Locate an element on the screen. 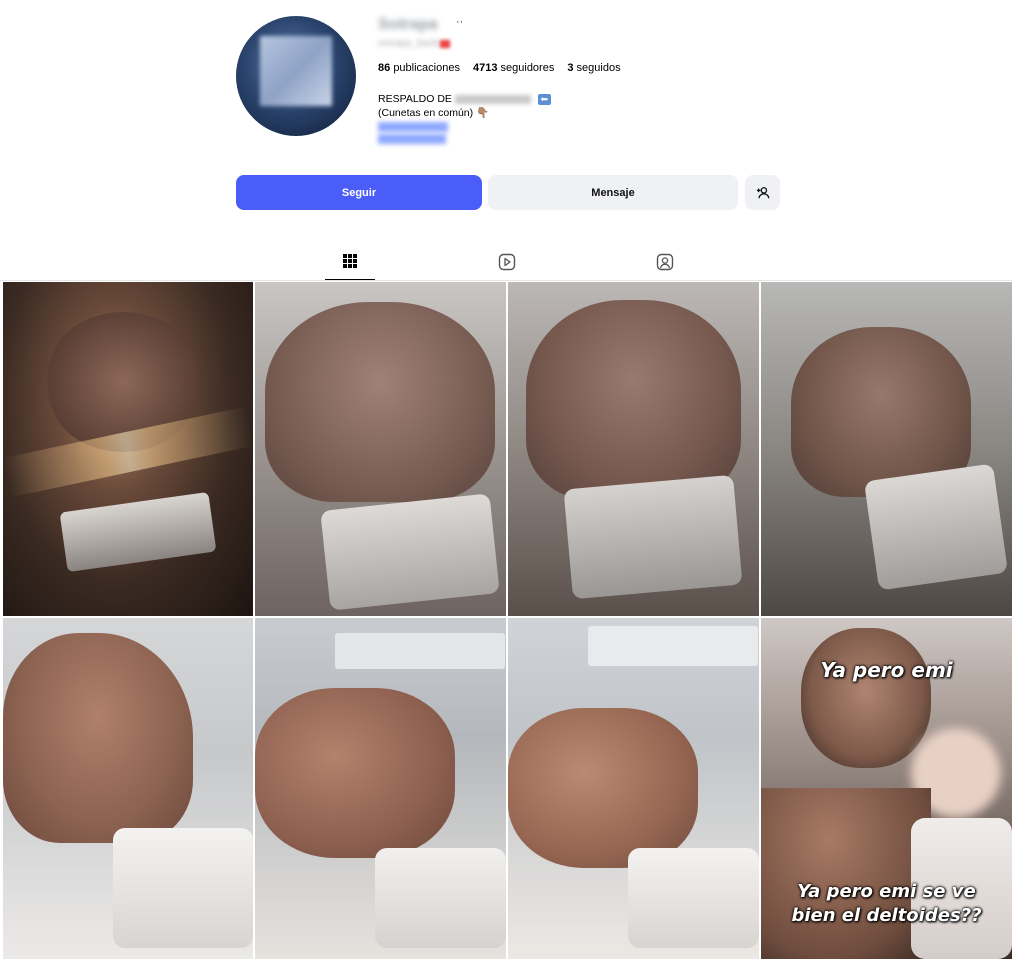 Image resolution: width=1012 pixels, height=959 pixels. post-caption-bottom: Ya pero emi se ve bien el deltoides?? is located at coordinates (886, 903).